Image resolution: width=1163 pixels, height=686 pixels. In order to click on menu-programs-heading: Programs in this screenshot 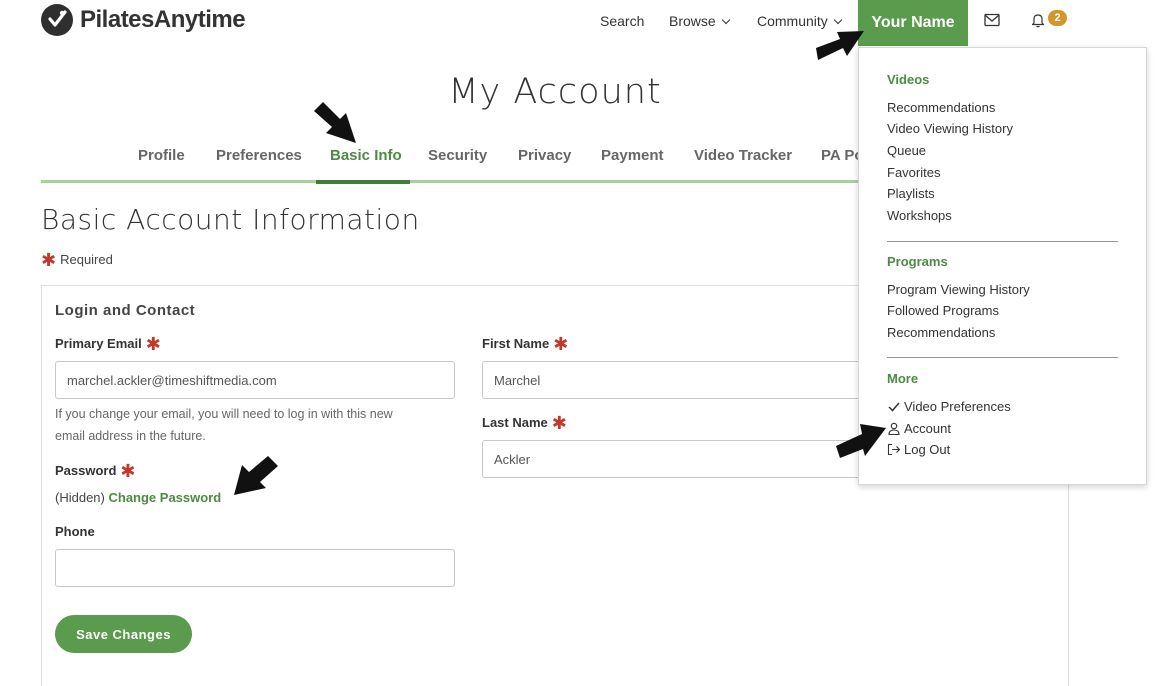, I will do `click(917, 261)`.